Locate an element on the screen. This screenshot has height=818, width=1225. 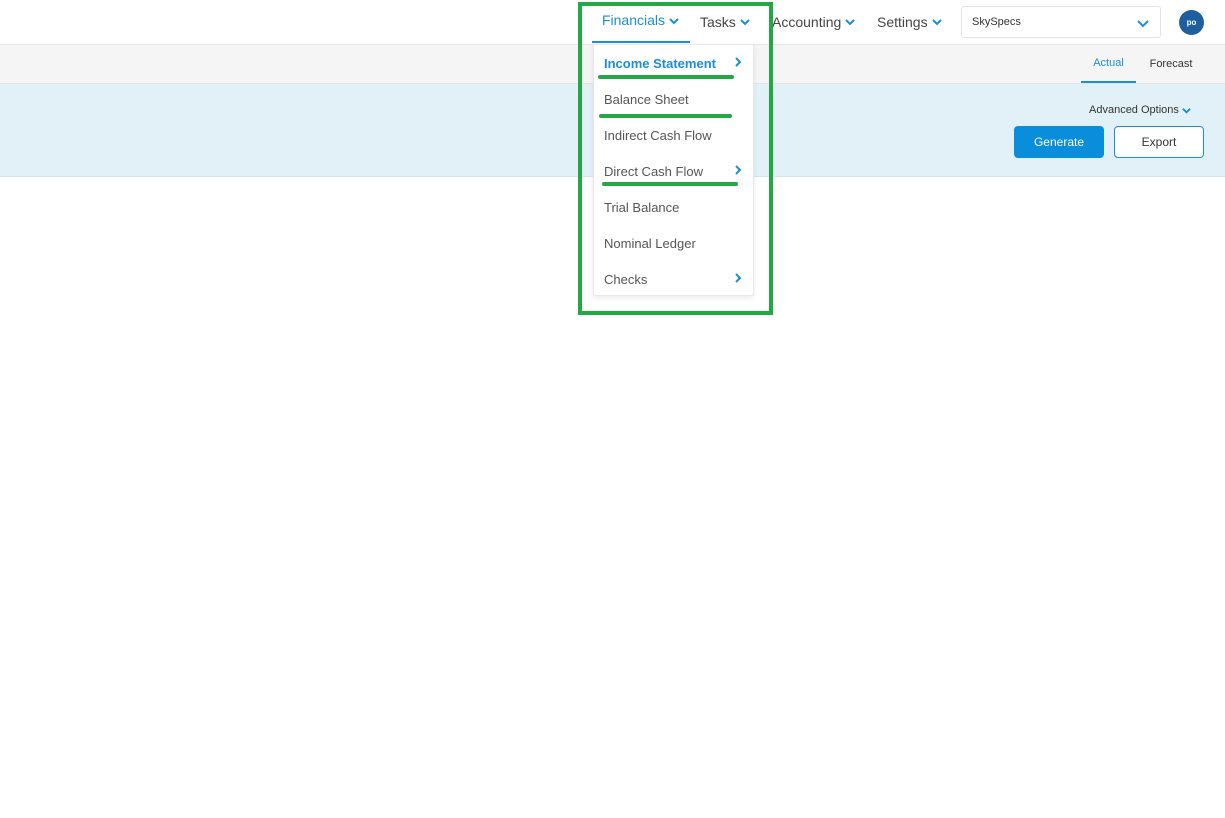
nav-accounting-label: Accounting is located at coordinates (807, 21).